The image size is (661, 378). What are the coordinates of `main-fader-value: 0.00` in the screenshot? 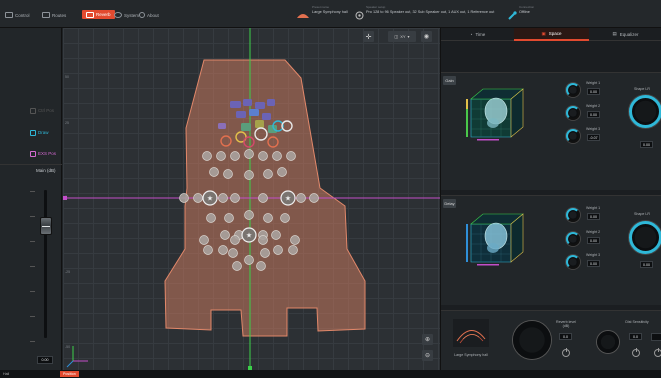 It's located at (45, 360).